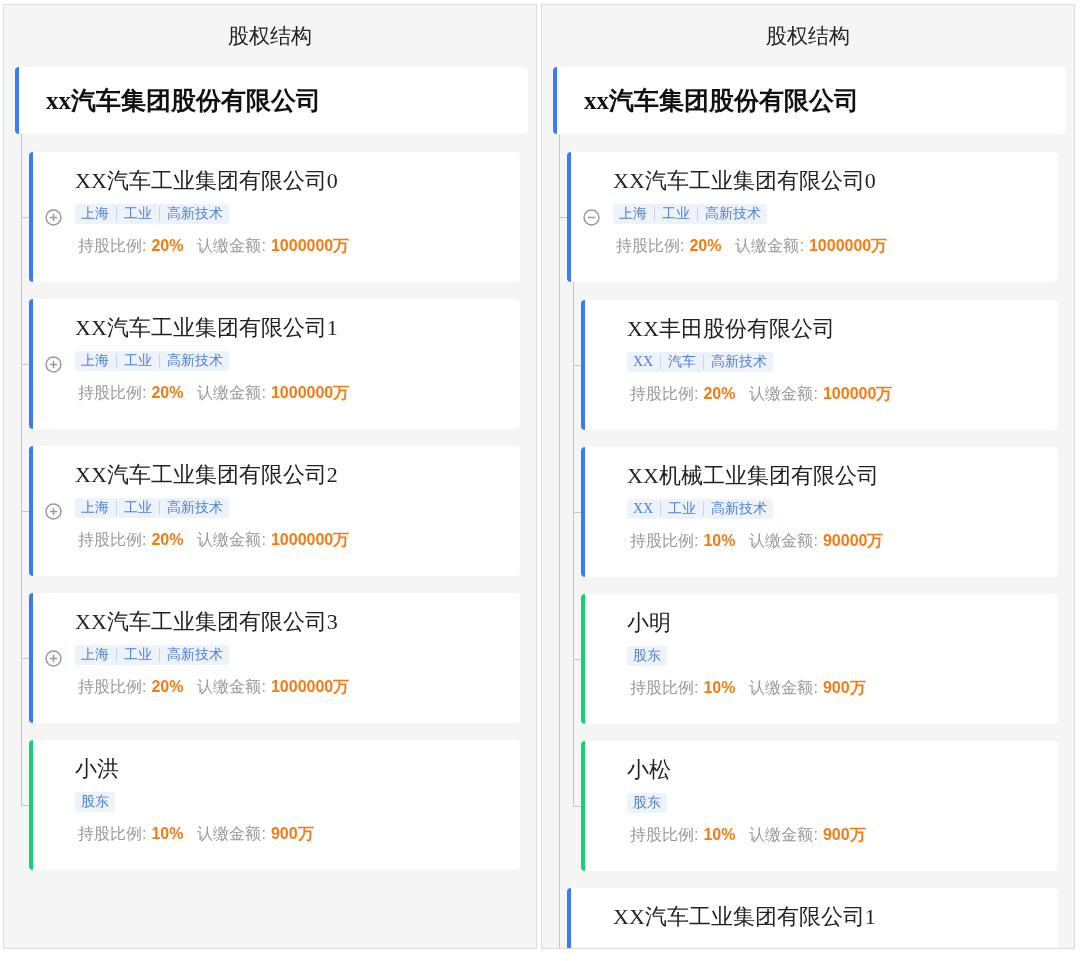 The height and width of the screenshot is (961, 1080). Describe the element at coordinates (649, 770) in the screenshot. I see `shareholder-name: 小松` at that location.